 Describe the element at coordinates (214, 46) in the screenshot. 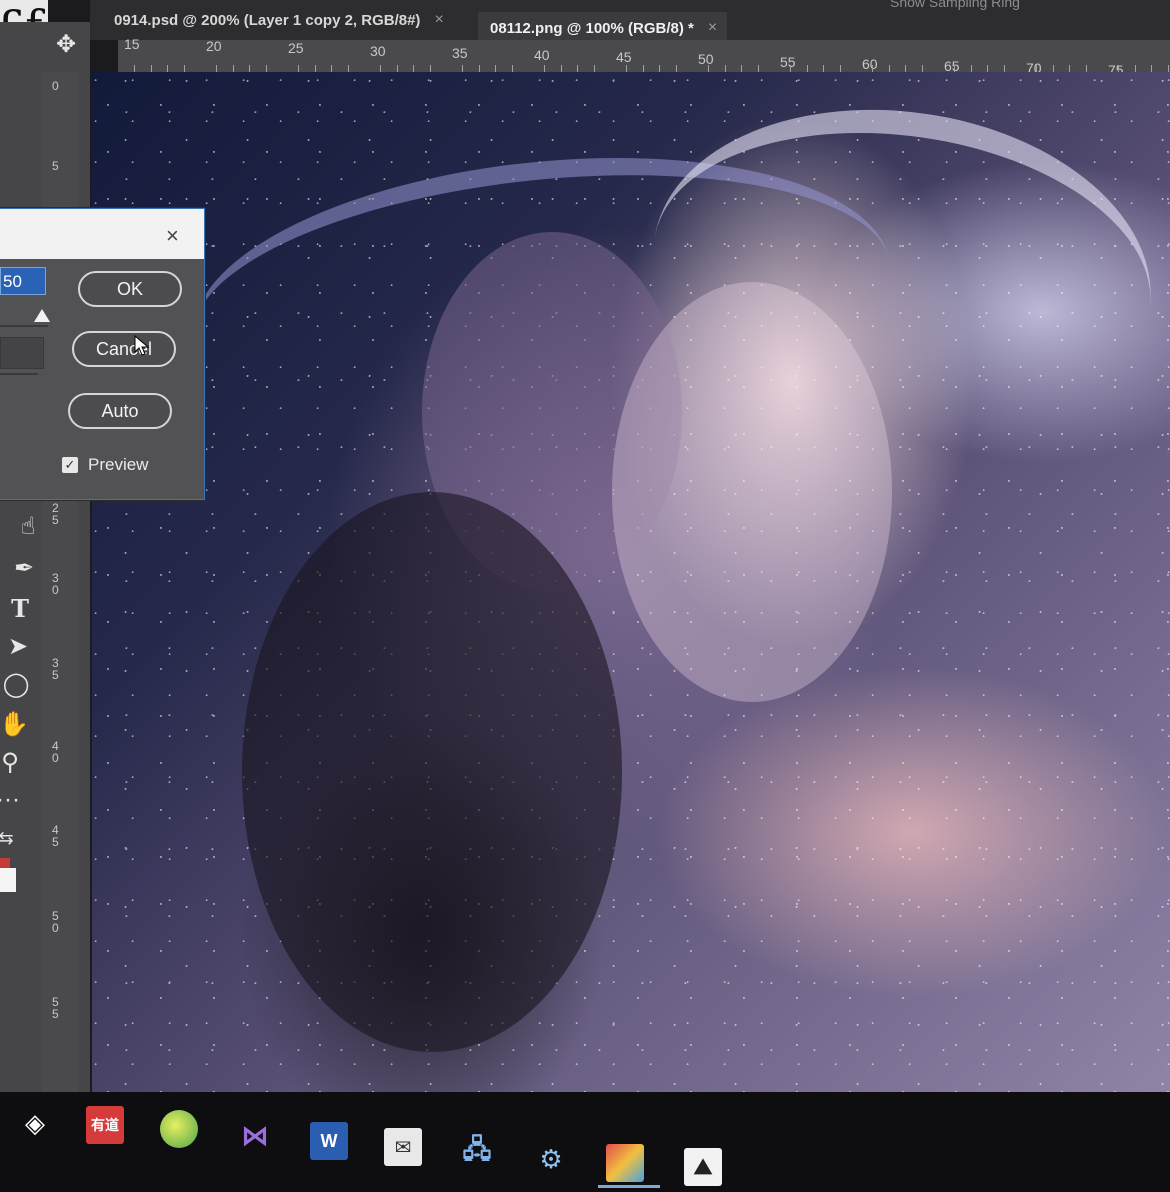

I see `ruler-tick-label: 20` at that location.